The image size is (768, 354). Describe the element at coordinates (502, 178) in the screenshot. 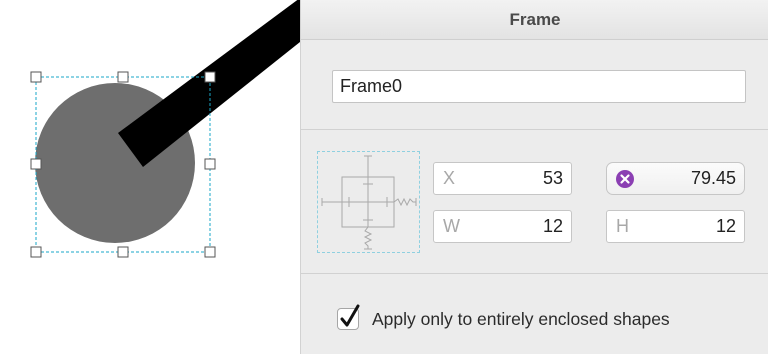

I see `x-field: X 53` at that location.